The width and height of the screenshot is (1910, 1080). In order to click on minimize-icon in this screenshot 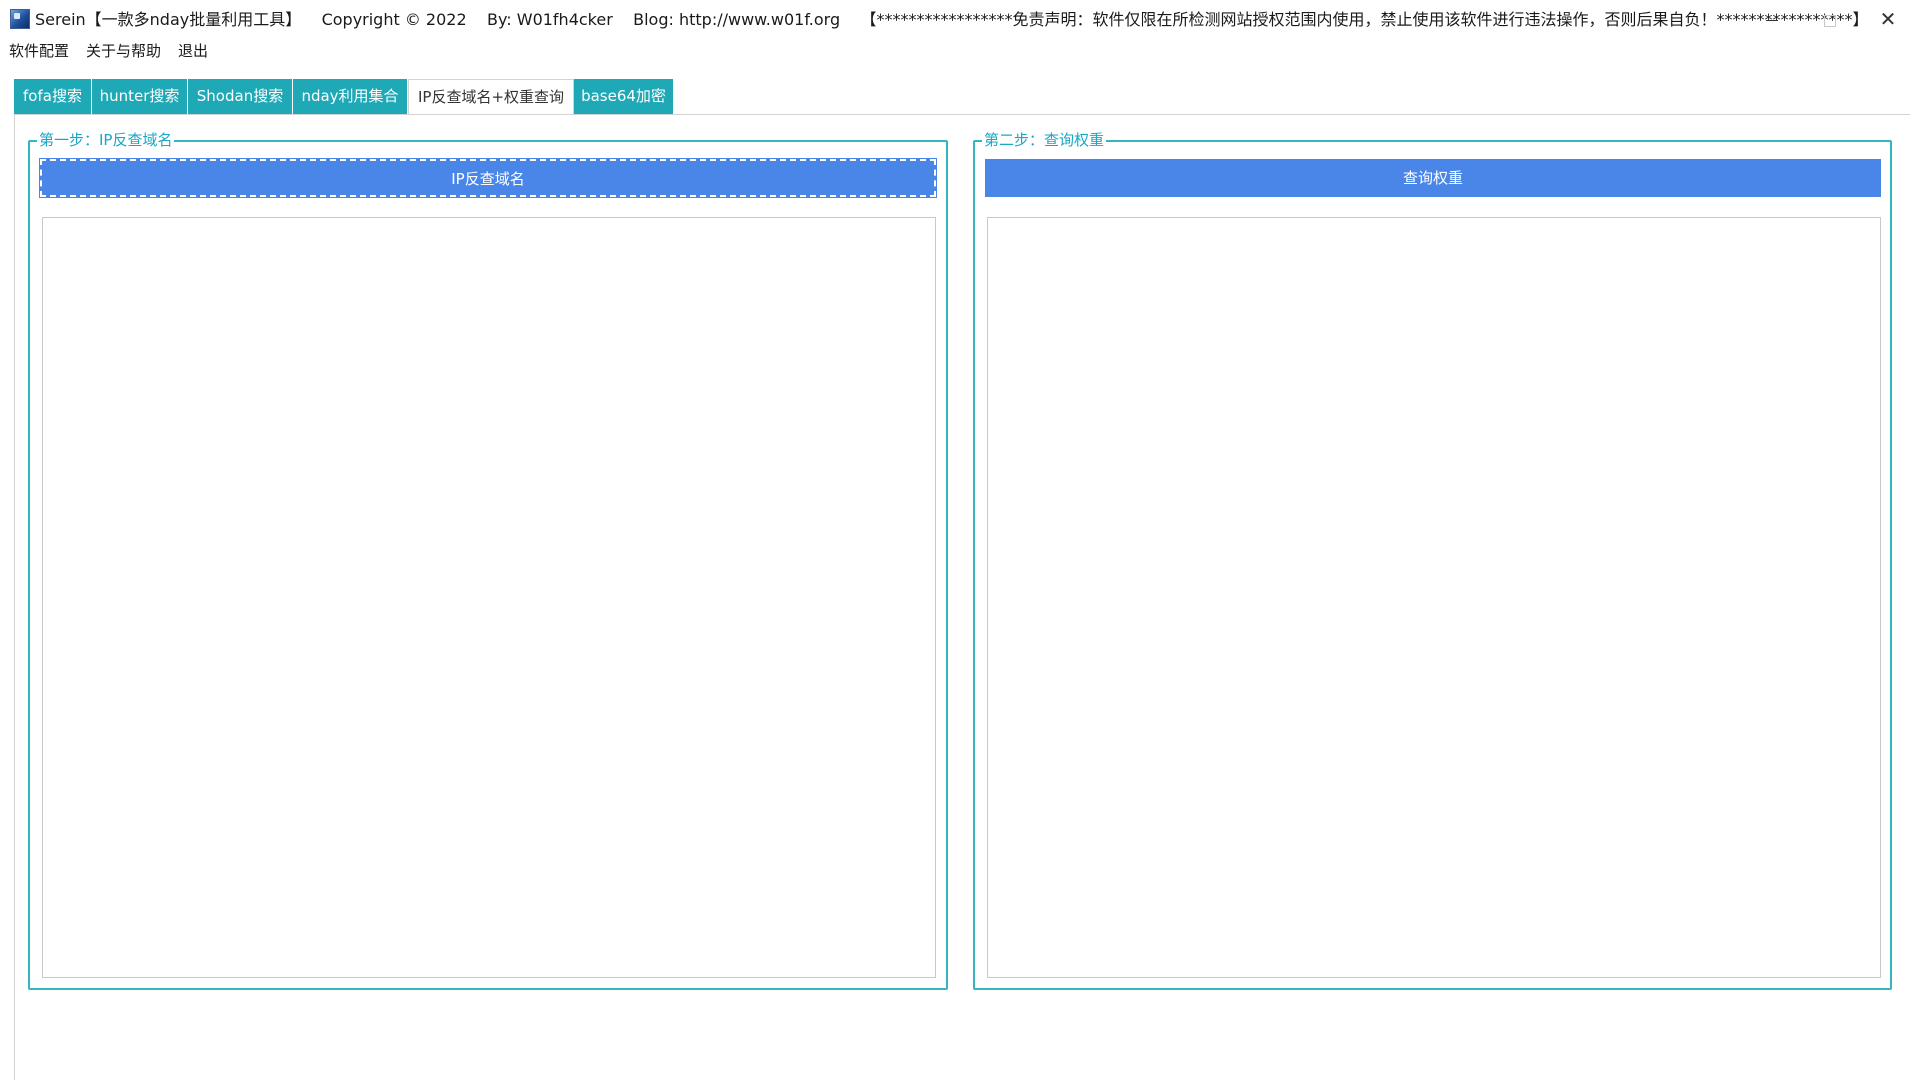, I will do `click(1772, 20)`.